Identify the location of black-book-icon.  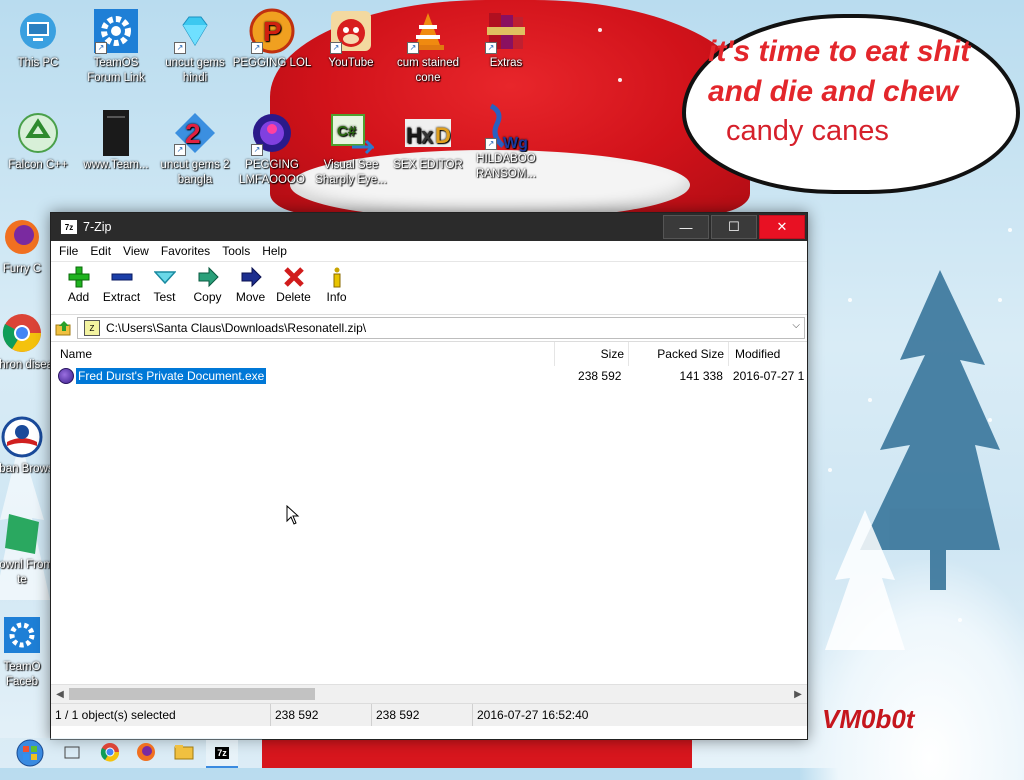
(116, 133).